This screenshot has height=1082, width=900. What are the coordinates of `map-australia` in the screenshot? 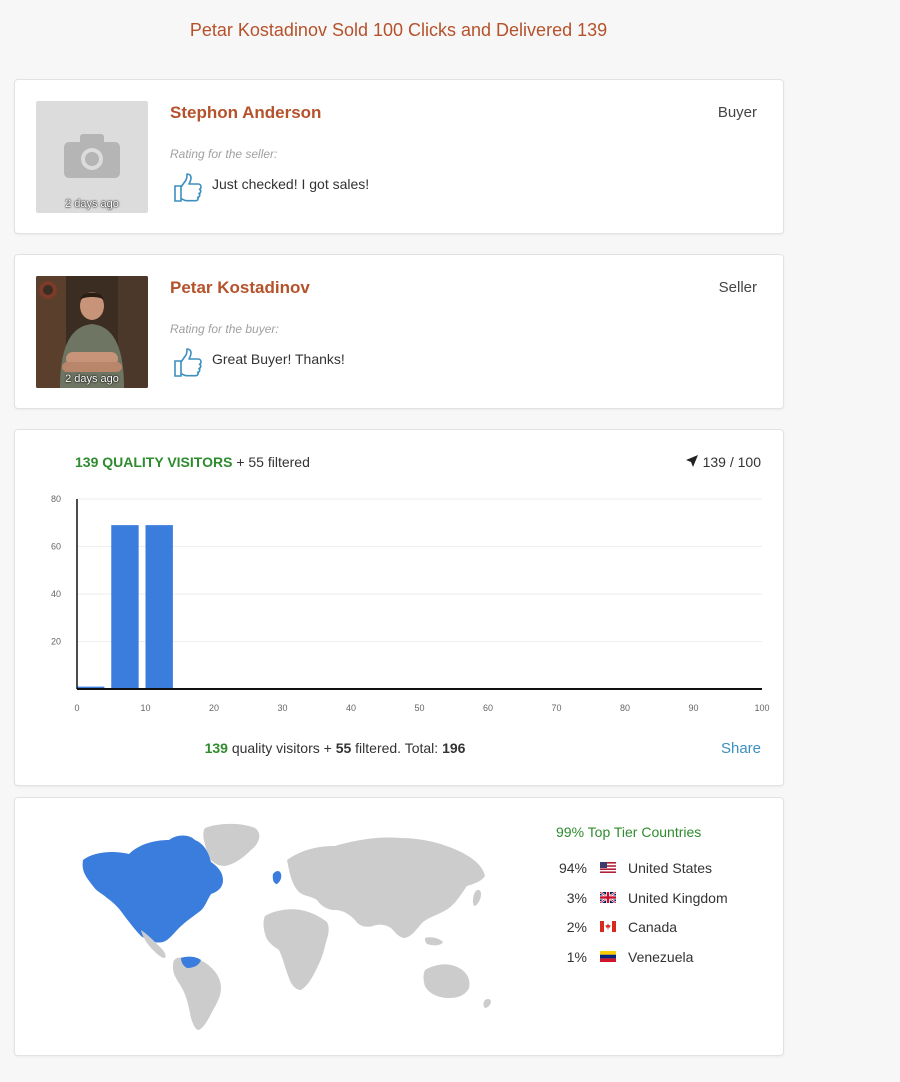 It's located at (446, 981).